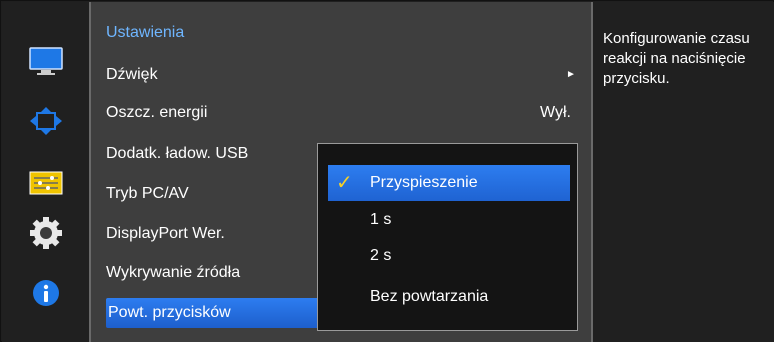  Describe the element at coordinates (555, 112) in the screenshot. I see `eco-saving-value: Wył.` at that location.